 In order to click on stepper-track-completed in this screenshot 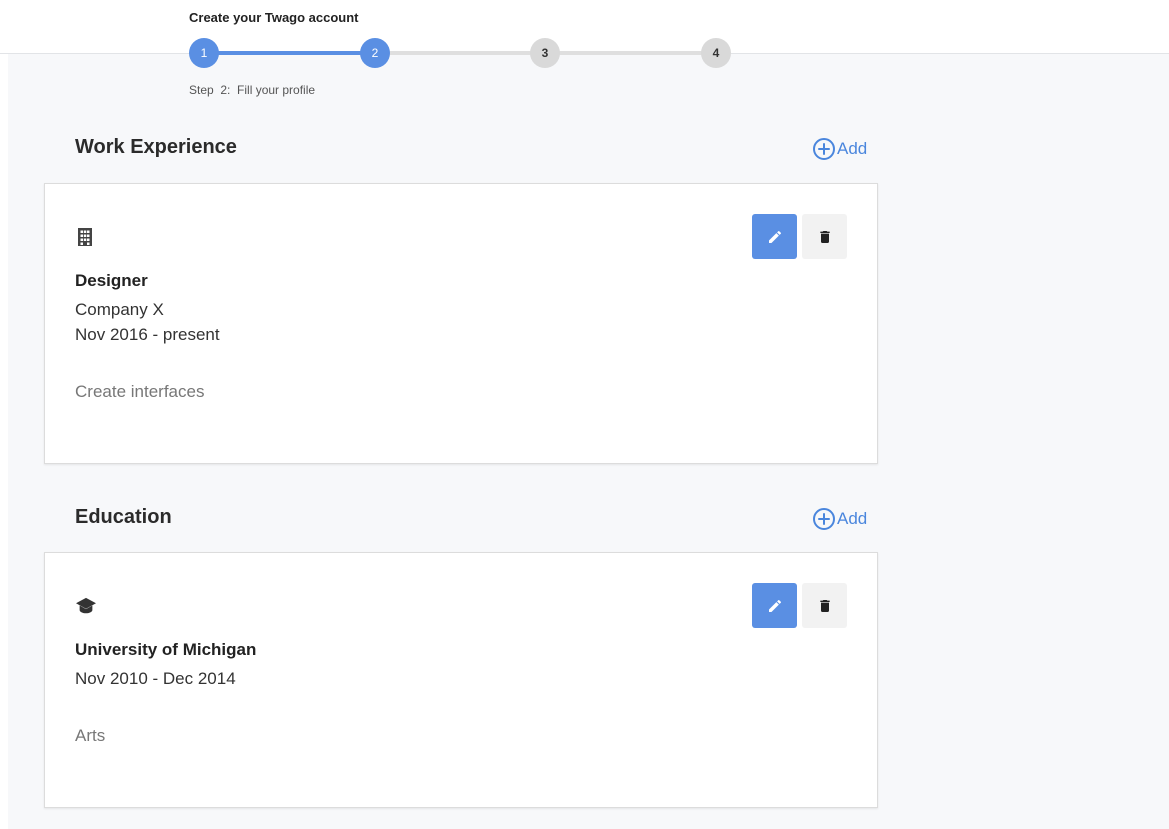, I will do `click(294, 53)`.